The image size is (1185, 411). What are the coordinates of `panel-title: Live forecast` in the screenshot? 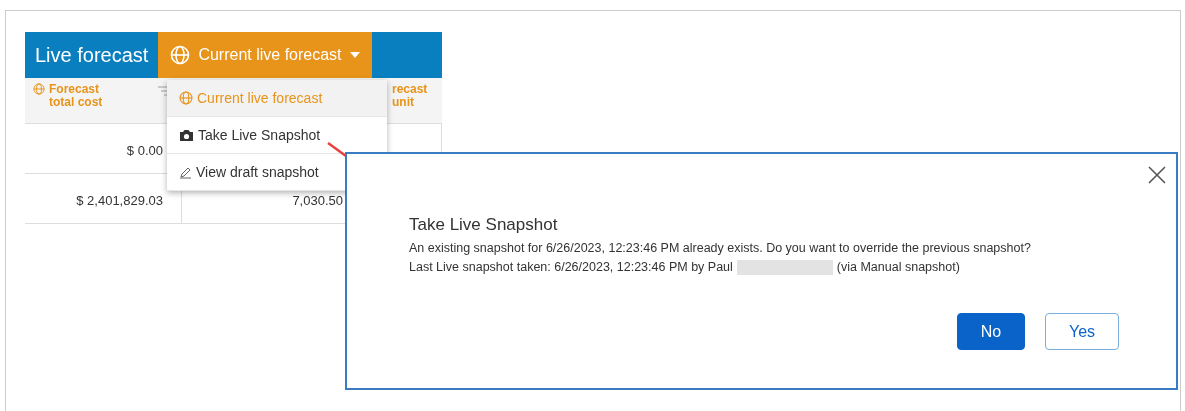 It's located at (92, 55).